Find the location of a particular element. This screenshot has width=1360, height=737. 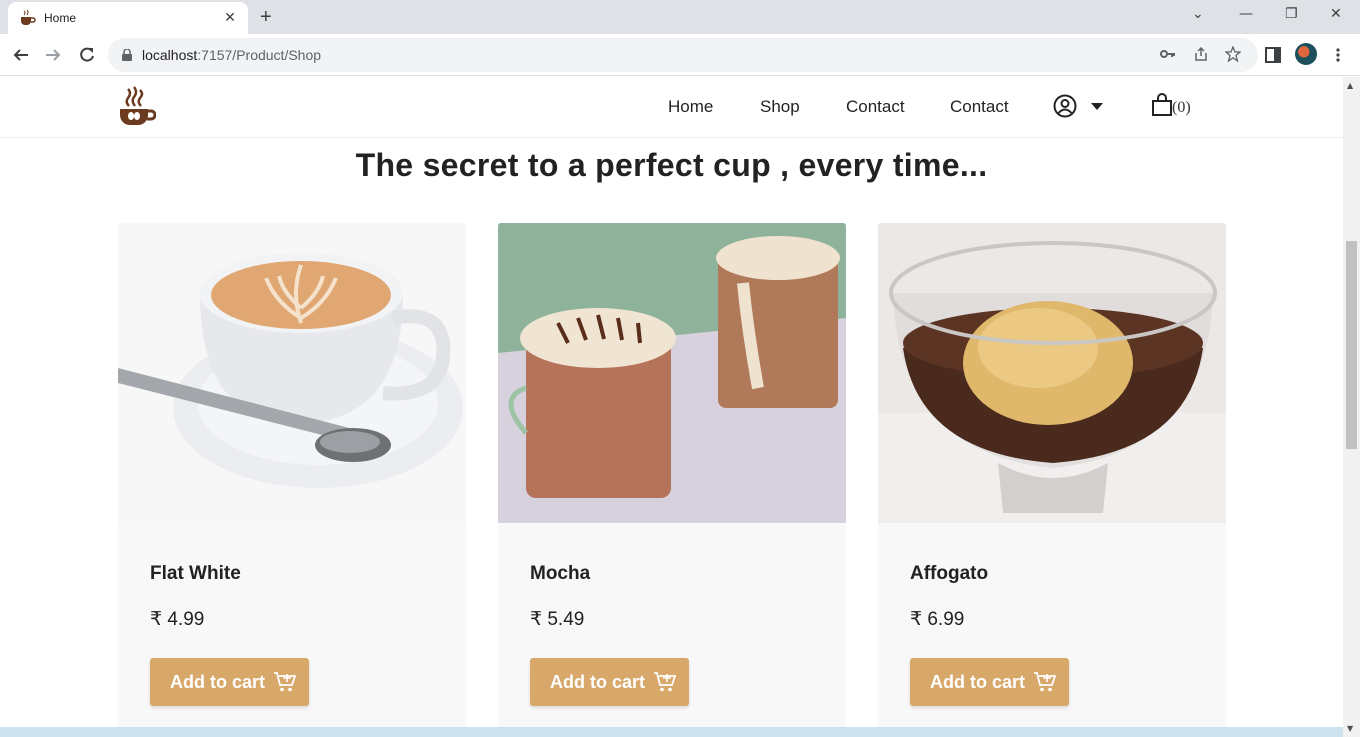

flat-white-image is located at coordinates (292, 373).